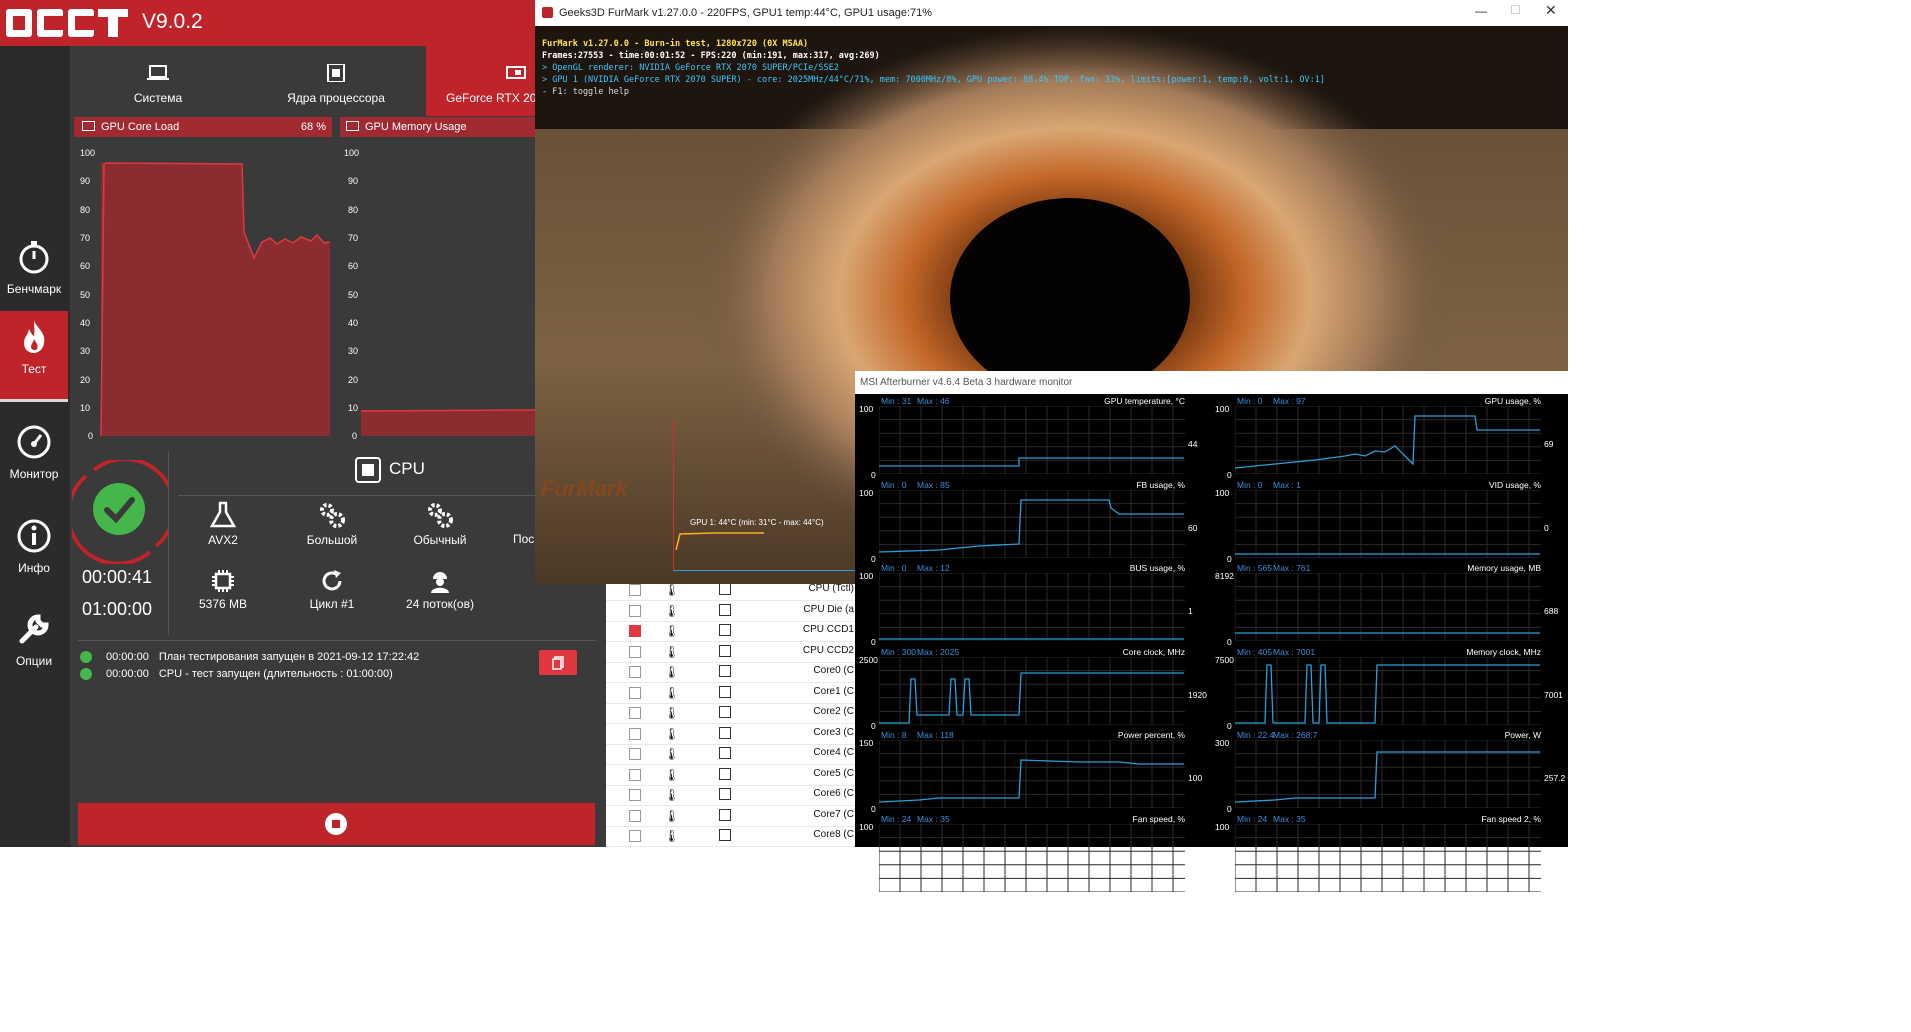  I want to click on stat-memory: 5376 MB, so click(223, 589).